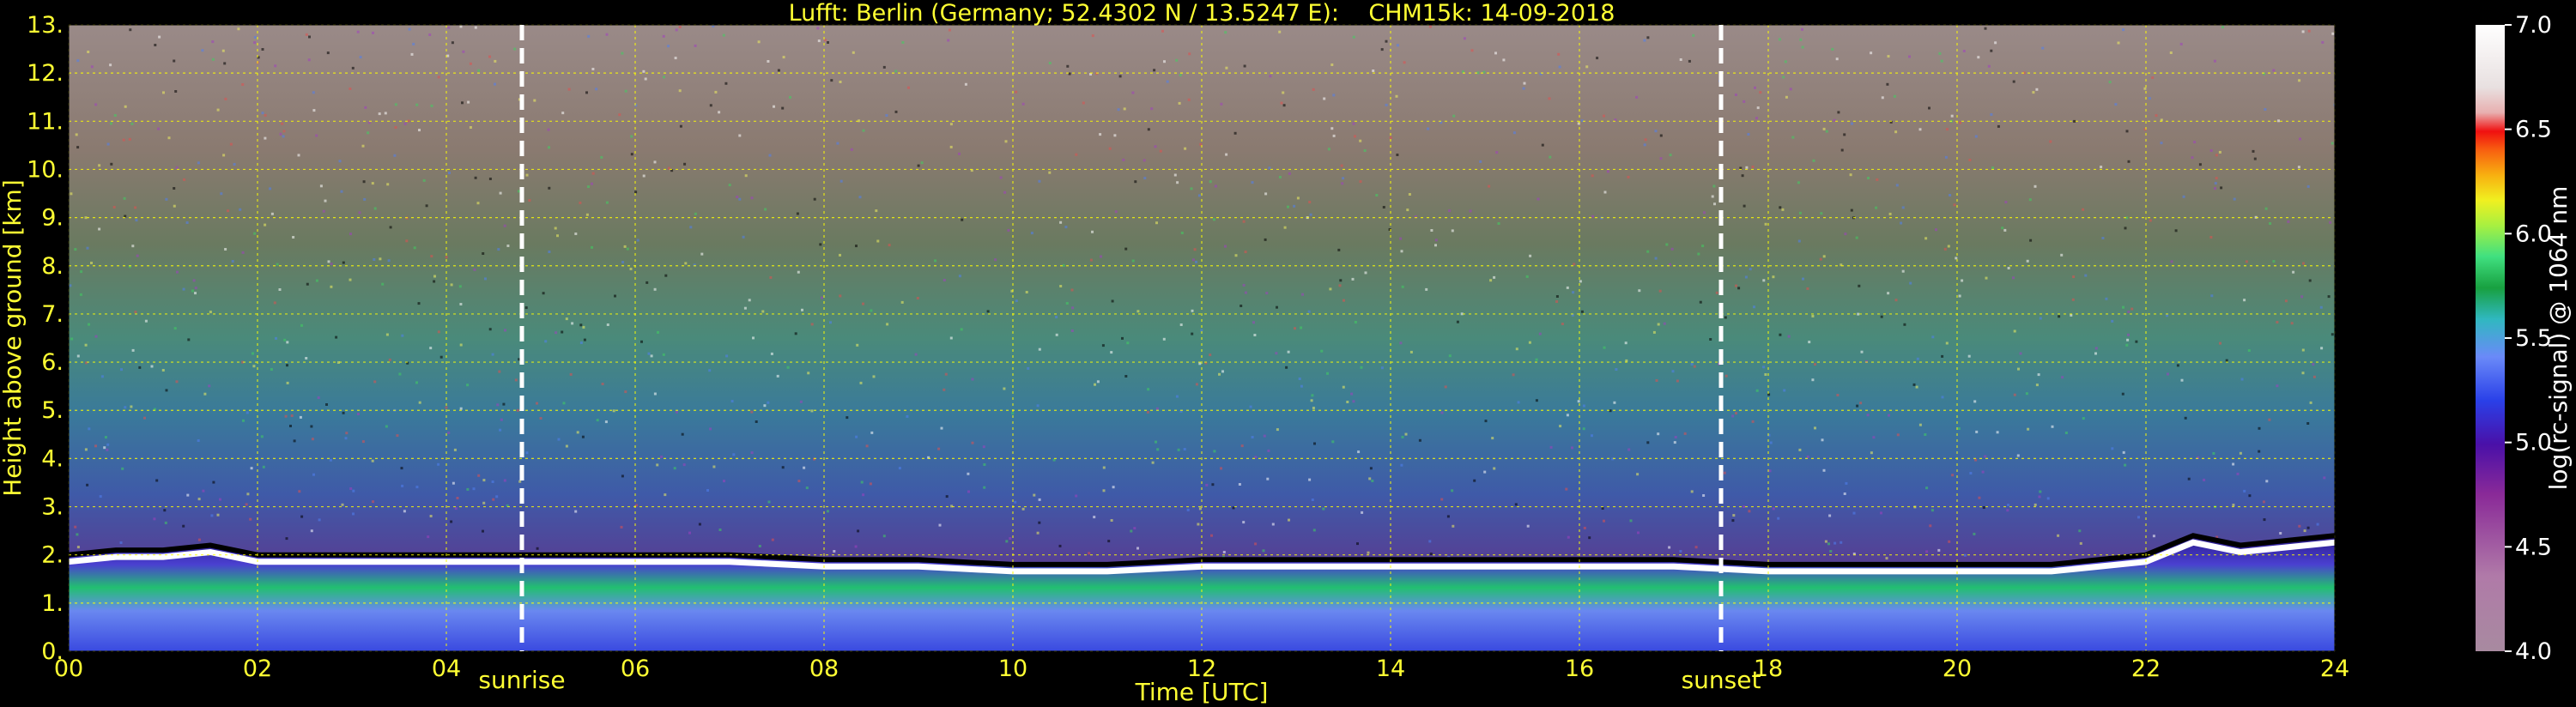  I want to click on x-tick-label: 20, so click(1957, 669).